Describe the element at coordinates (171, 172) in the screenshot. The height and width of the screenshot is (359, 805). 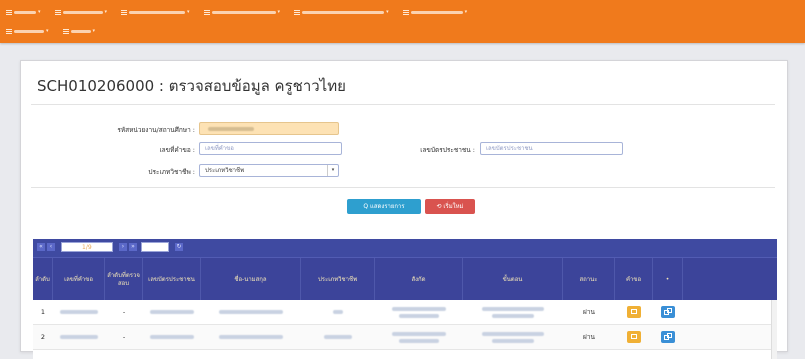
I see `profession-label: ประเภทวิชาชีพ :` at that location.